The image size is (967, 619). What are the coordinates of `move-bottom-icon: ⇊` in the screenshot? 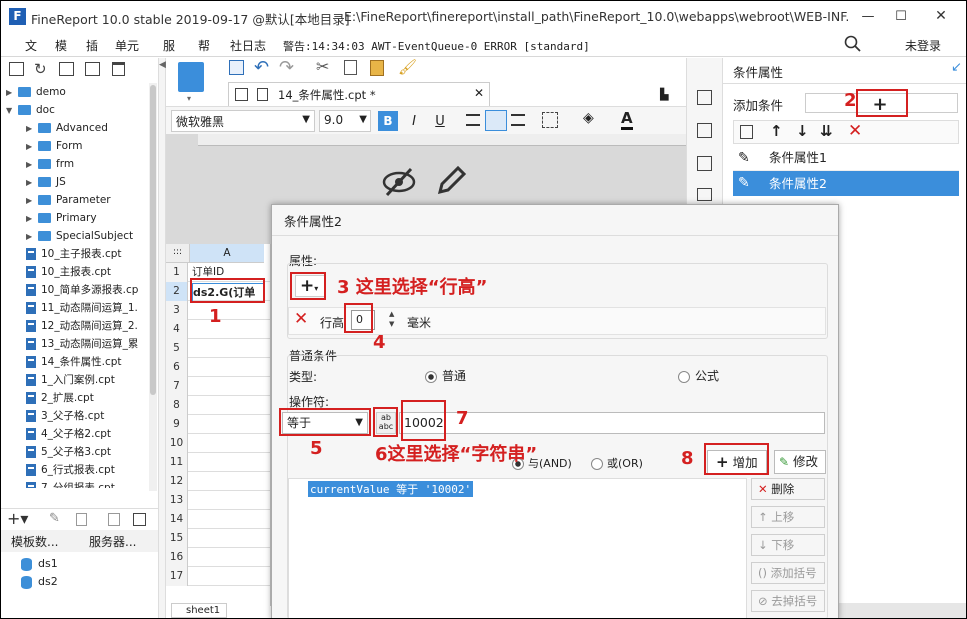 It's located at (826, 131).